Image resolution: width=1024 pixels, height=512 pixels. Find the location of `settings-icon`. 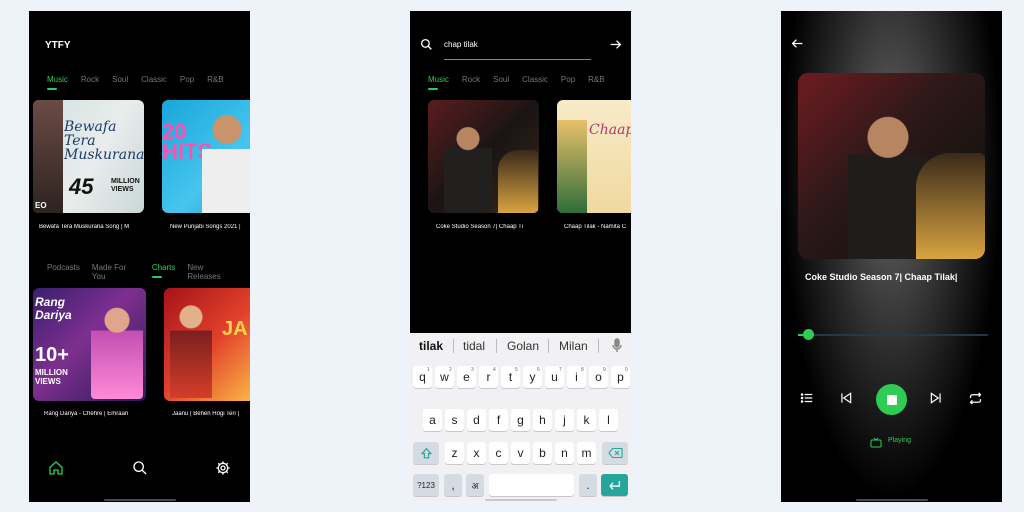

settings-icon is located at coordinates (223, 468).